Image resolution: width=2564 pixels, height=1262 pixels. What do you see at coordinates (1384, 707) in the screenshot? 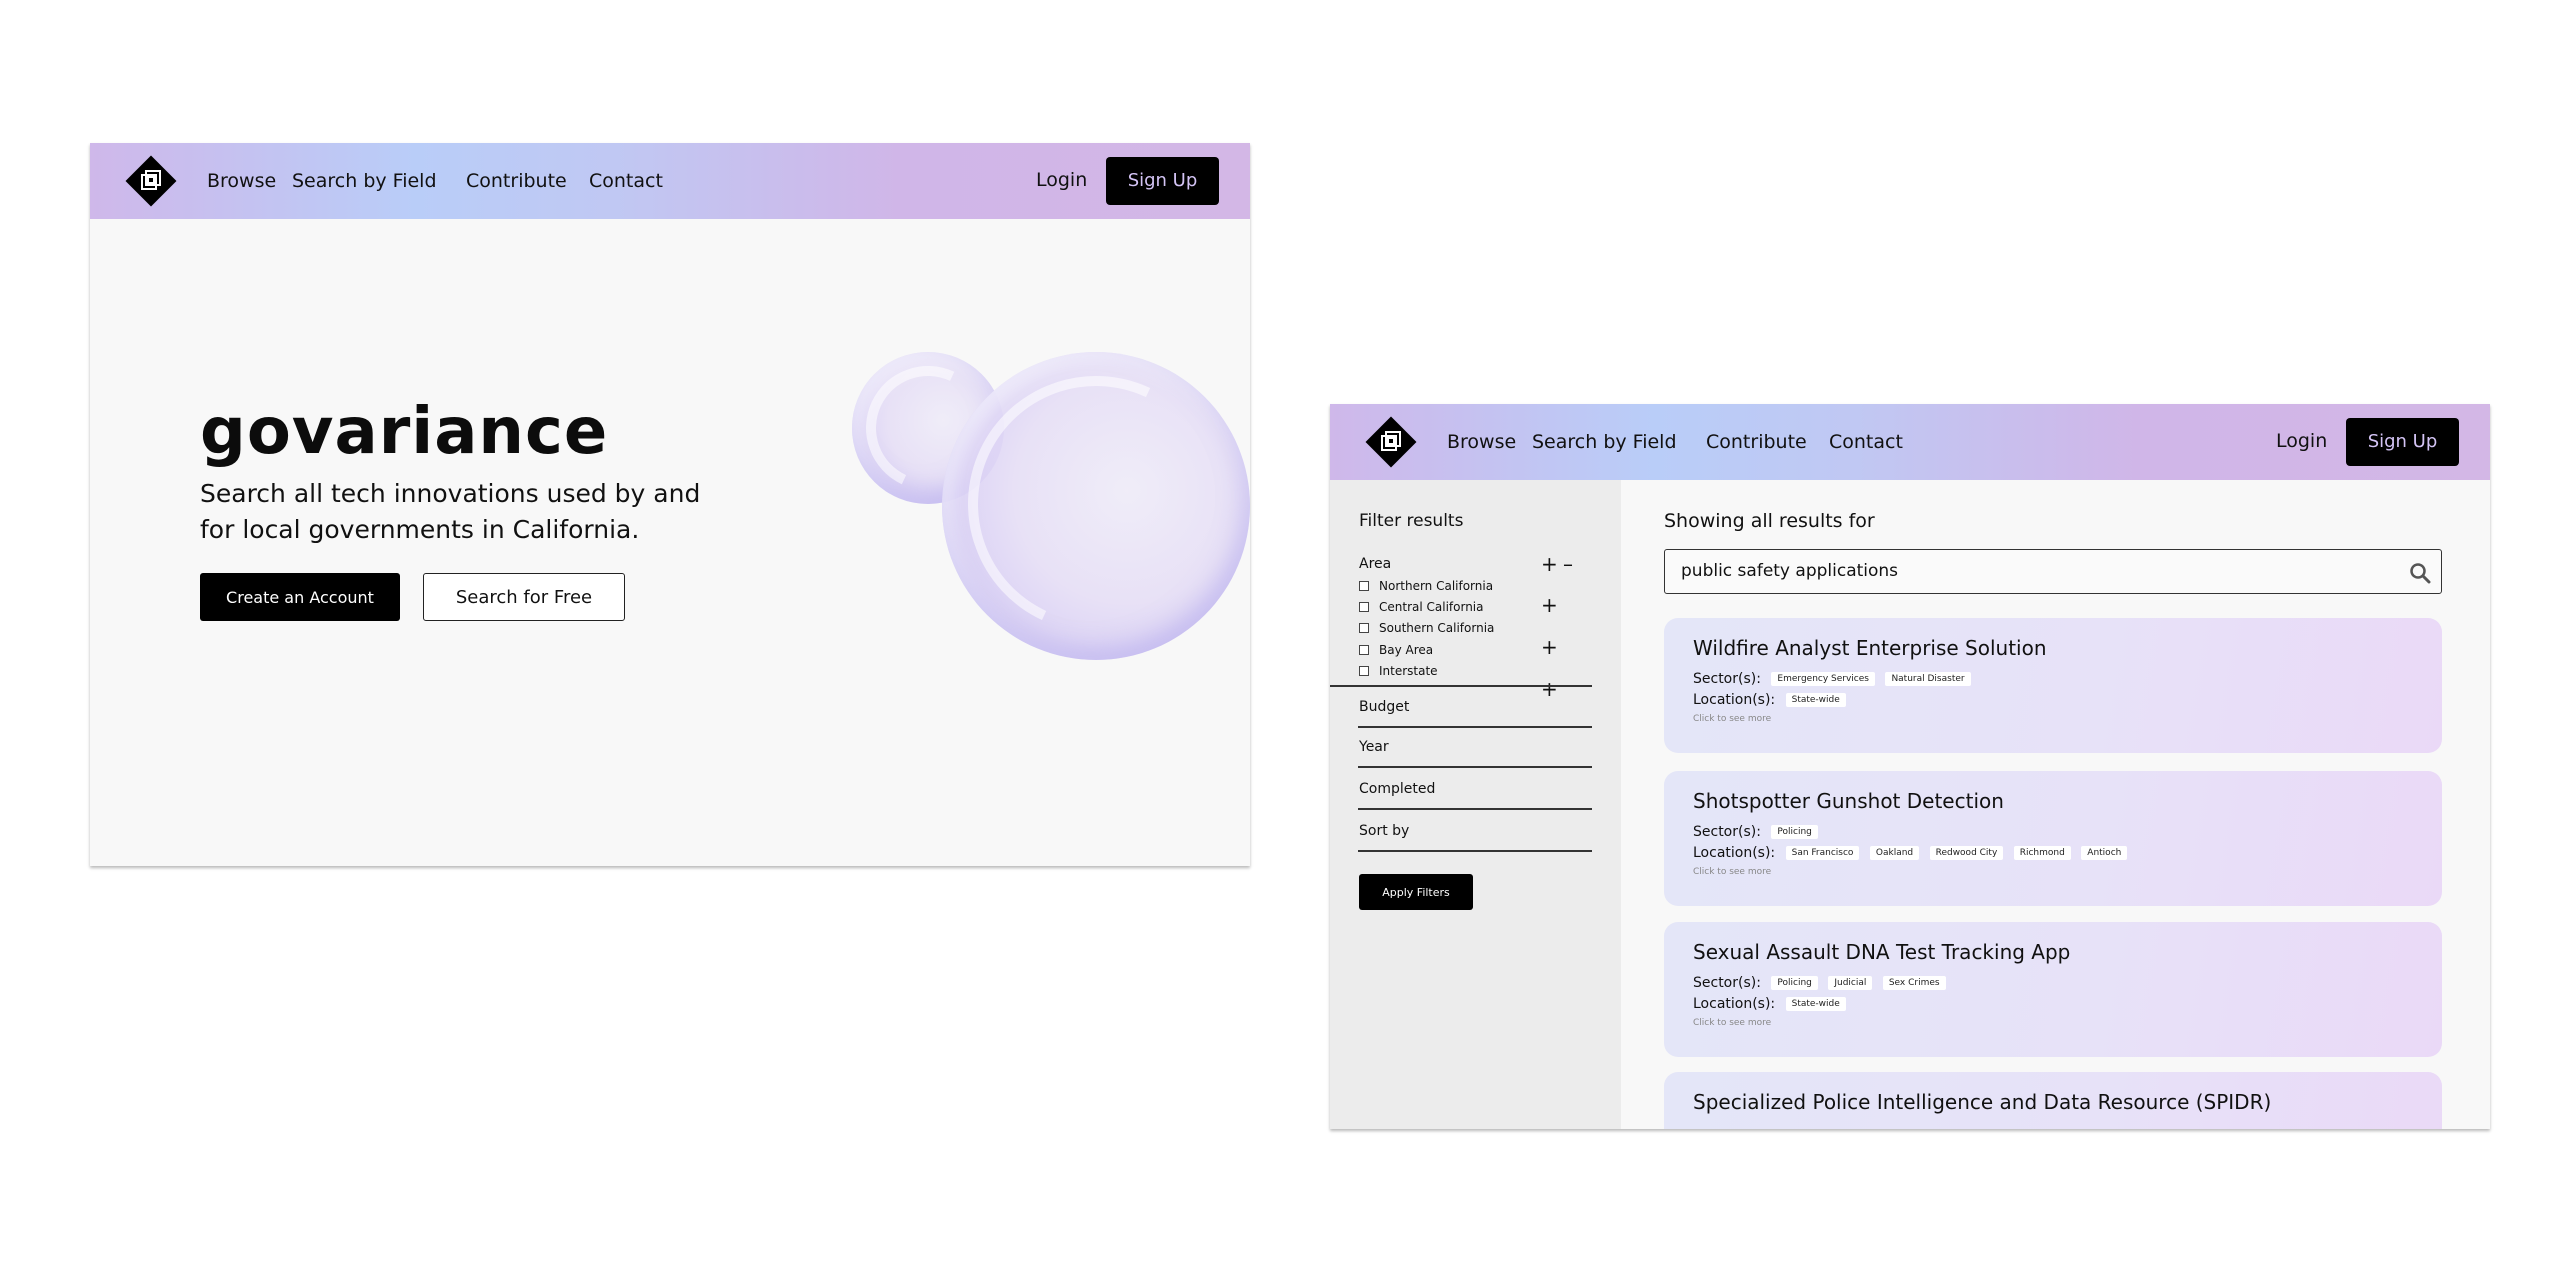
I see `filter-budget: Budget` at bounding box center [1384, 707].